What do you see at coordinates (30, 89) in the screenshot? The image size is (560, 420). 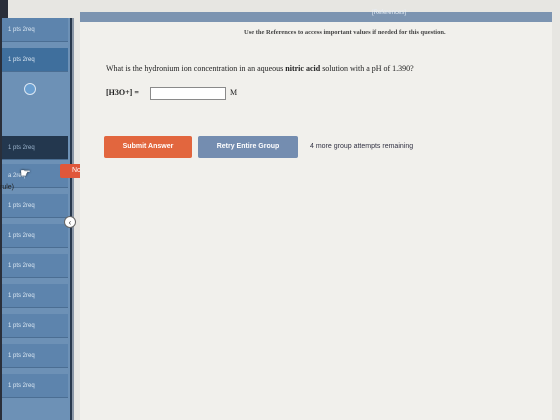 I see `status-circle-icon` at bounding box center [30, 89].